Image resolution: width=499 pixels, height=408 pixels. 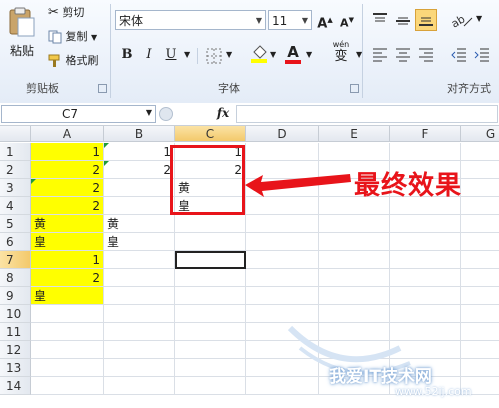 What do you see at coordinates (67, 350) in the screenshot?
I see `cell-a12` at bounding box center [67, 350].